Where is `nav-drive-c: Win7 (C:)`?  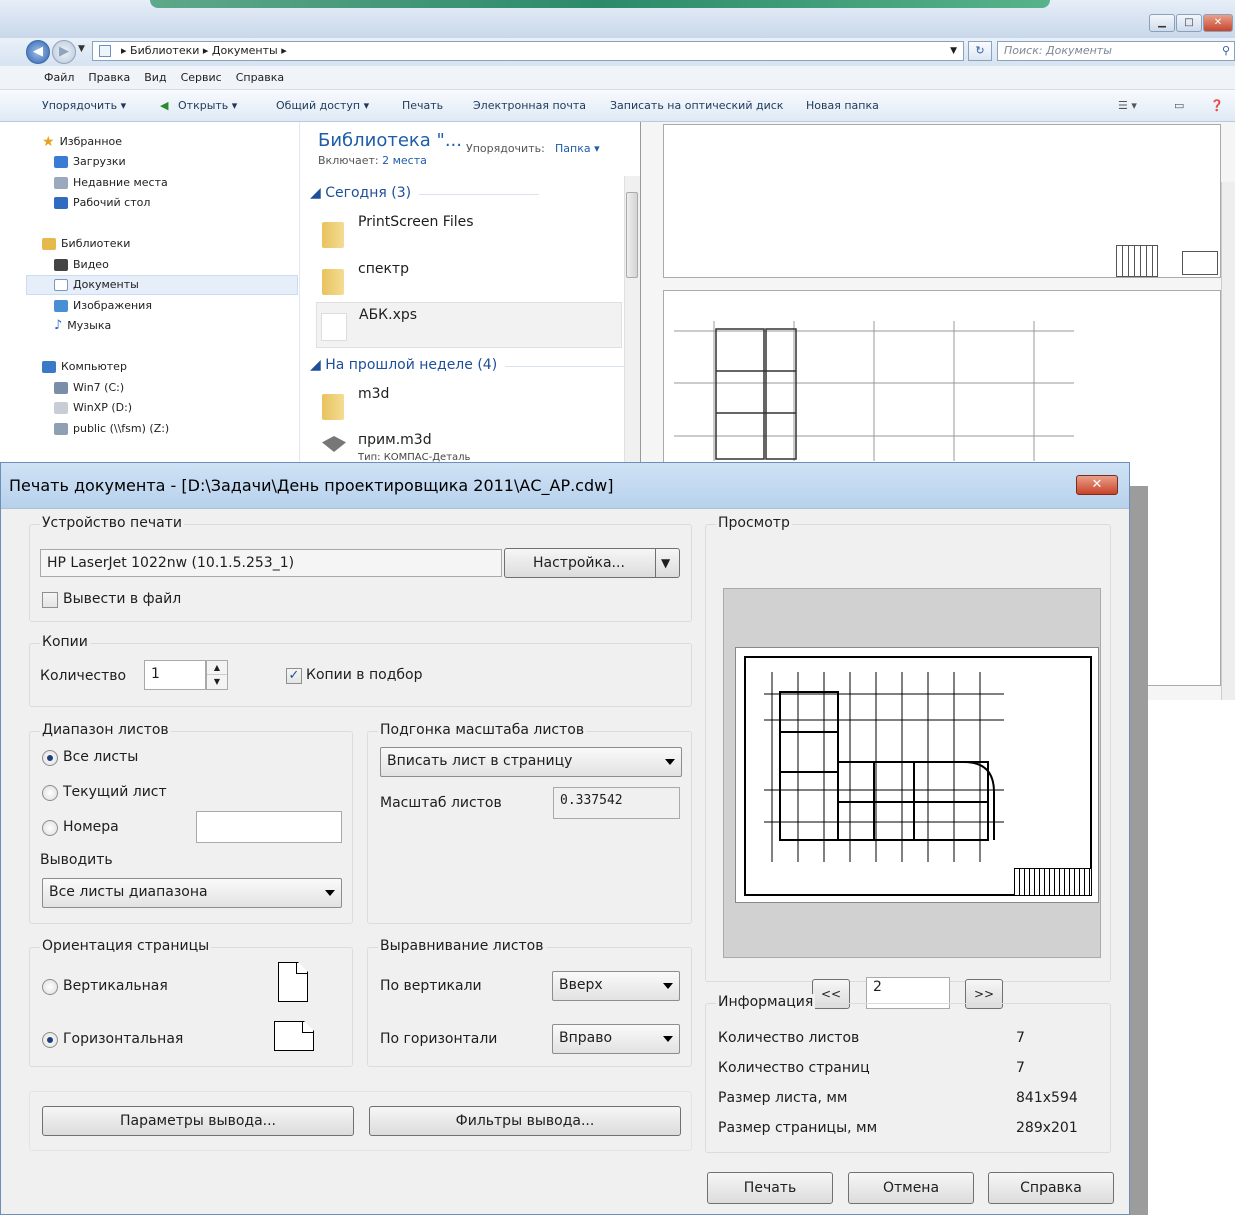
nav-drive-c: Win7 (C:) is located at coordinates (89, 388).